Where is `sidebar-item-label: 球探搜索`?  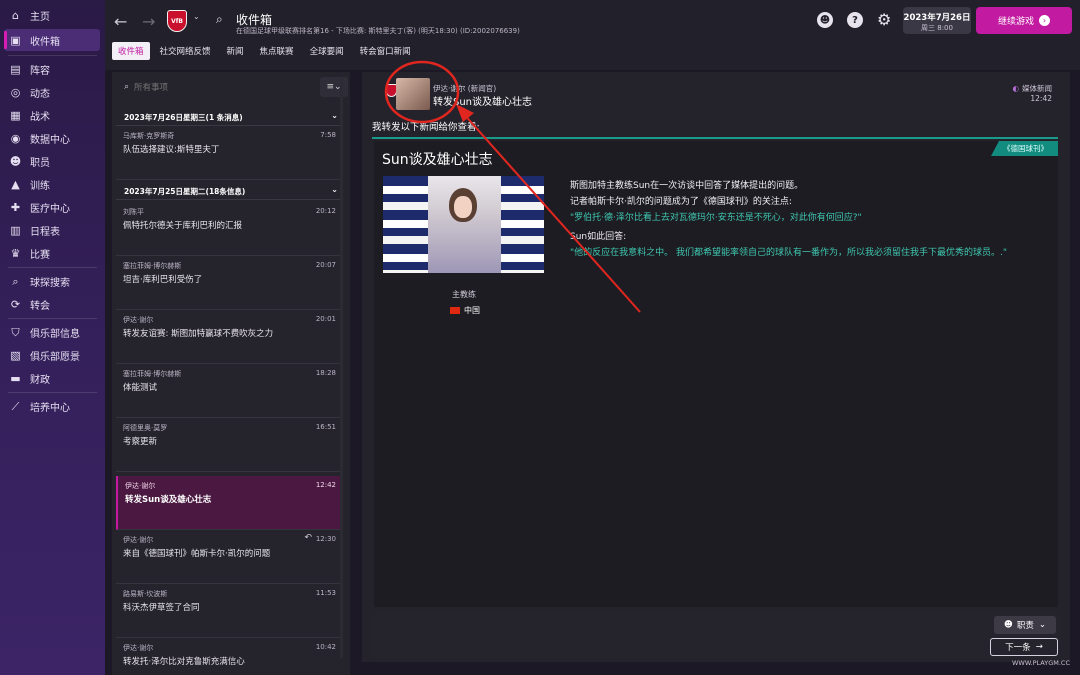 sidebar-item-label: 球探搜索 is located at coordinates (50, 283).